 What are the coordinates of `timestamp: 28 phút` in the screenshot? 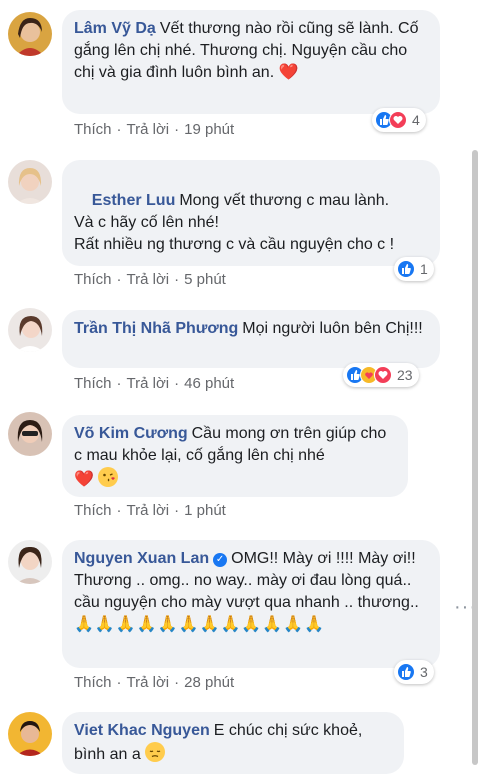 It's located at (209, 682).